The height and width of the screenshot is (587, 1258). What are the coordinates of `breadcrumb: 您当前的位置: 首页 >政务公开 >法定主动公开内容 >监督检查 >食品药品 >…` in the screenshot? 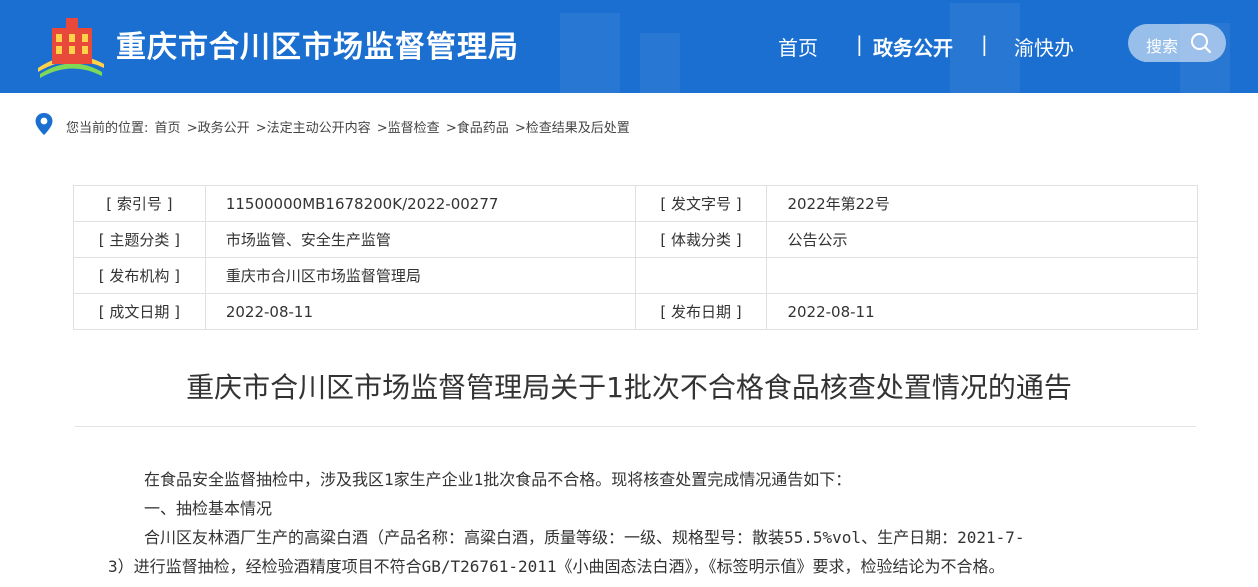 It's located at (349, 126).